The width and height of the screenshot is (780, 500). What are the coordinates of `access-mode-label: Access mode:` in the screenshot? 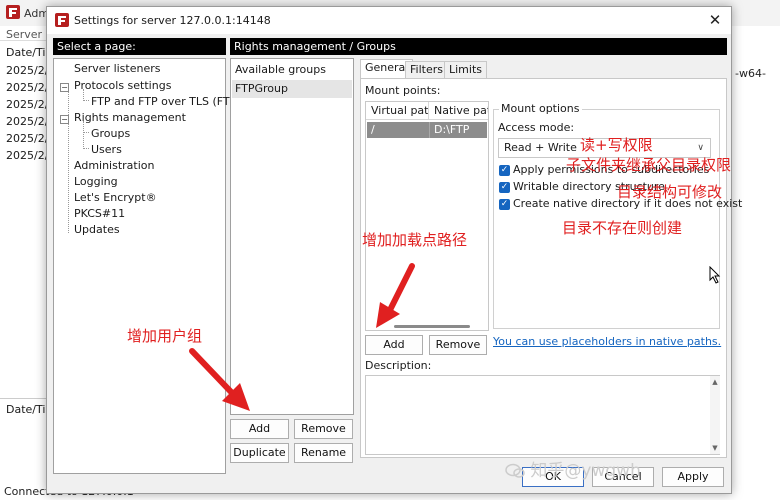 It's located at (536, 127).